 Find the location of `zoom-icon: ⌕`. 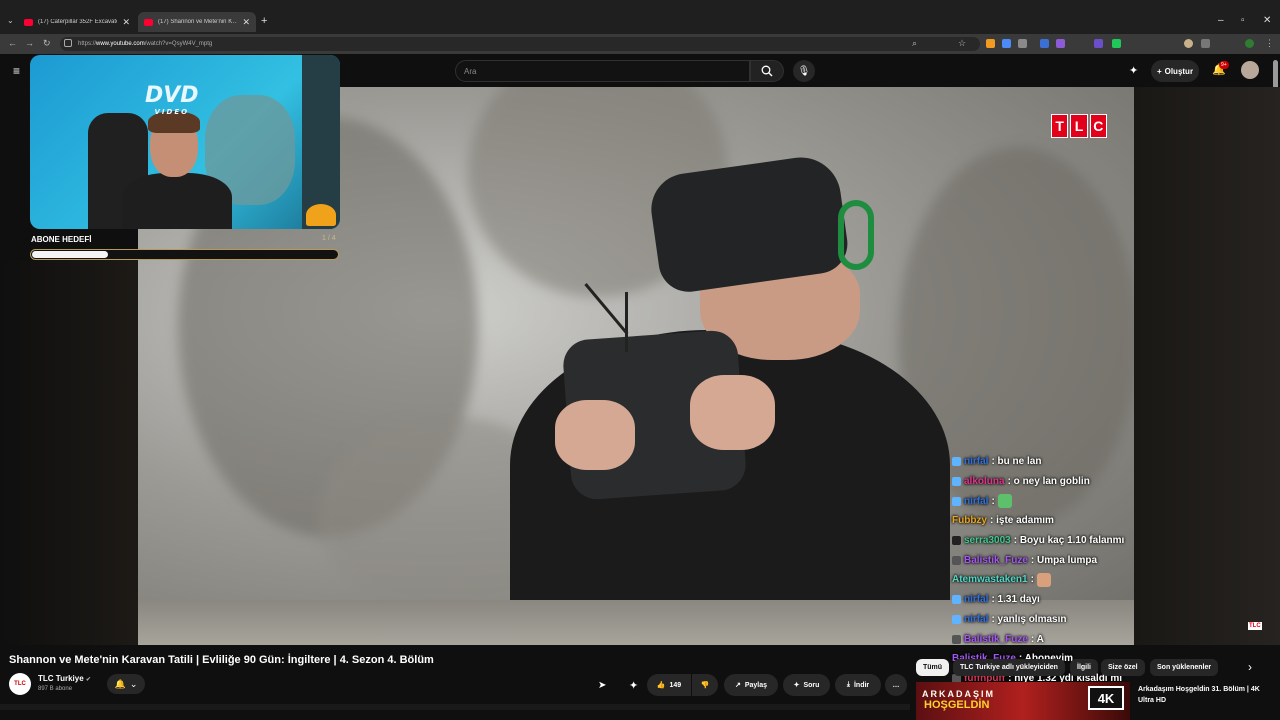

zoom-icon: ⌕ is located at coordinates (914, 43).